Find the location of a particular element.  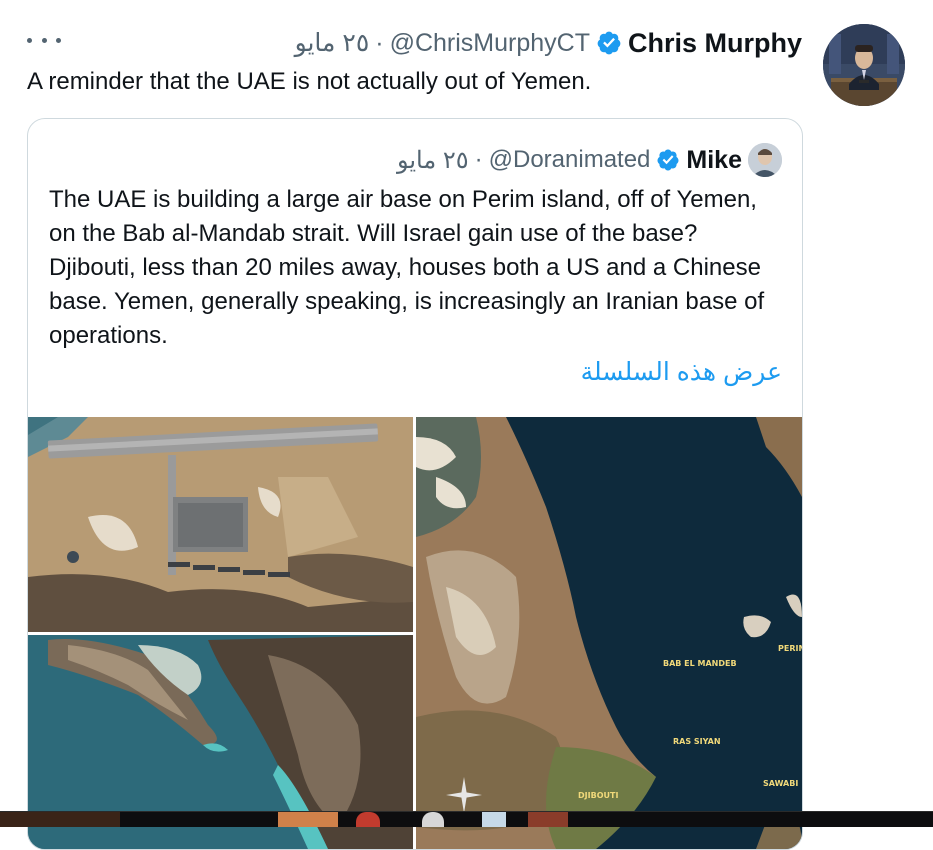

airbase-satellite-image is located at coordinates (220, 524).